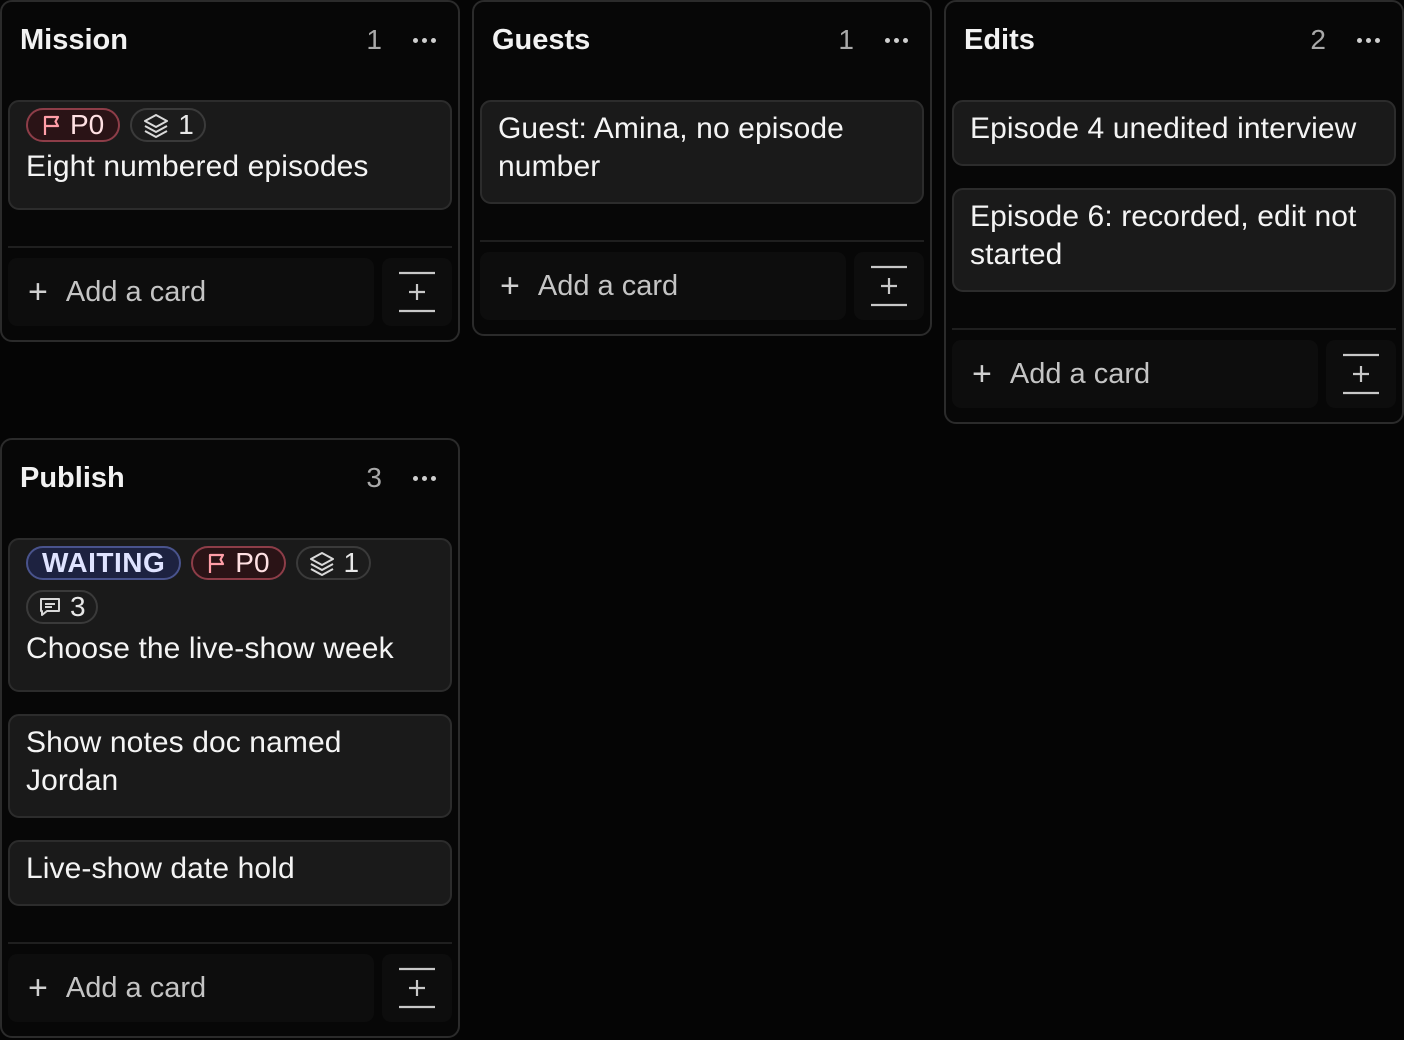 This screenshot has width=1404, height=1040. I want to click on card-title: Live-show date hold, so click(160, 868).